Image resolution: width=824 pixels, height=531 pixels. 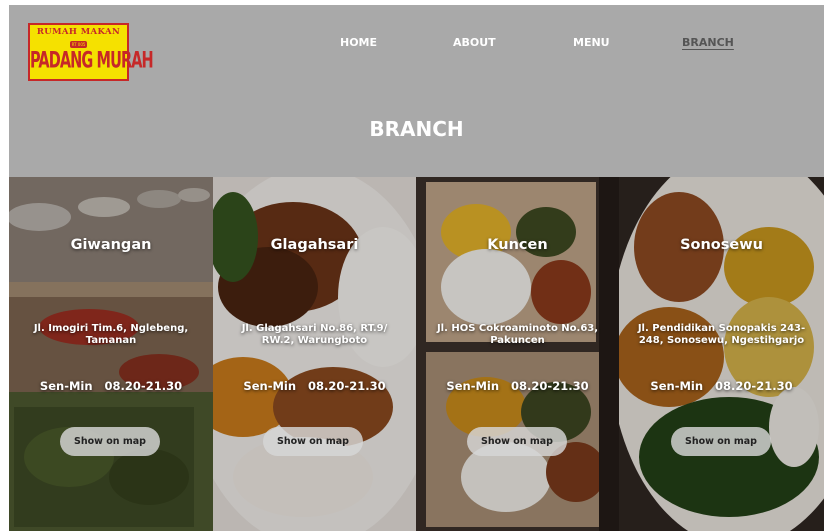 What do you see at coordinates (78, 32) in the screenshot?
I see `logo-top-text: RUMAH MAKAN` at bounding box center [78, 32].